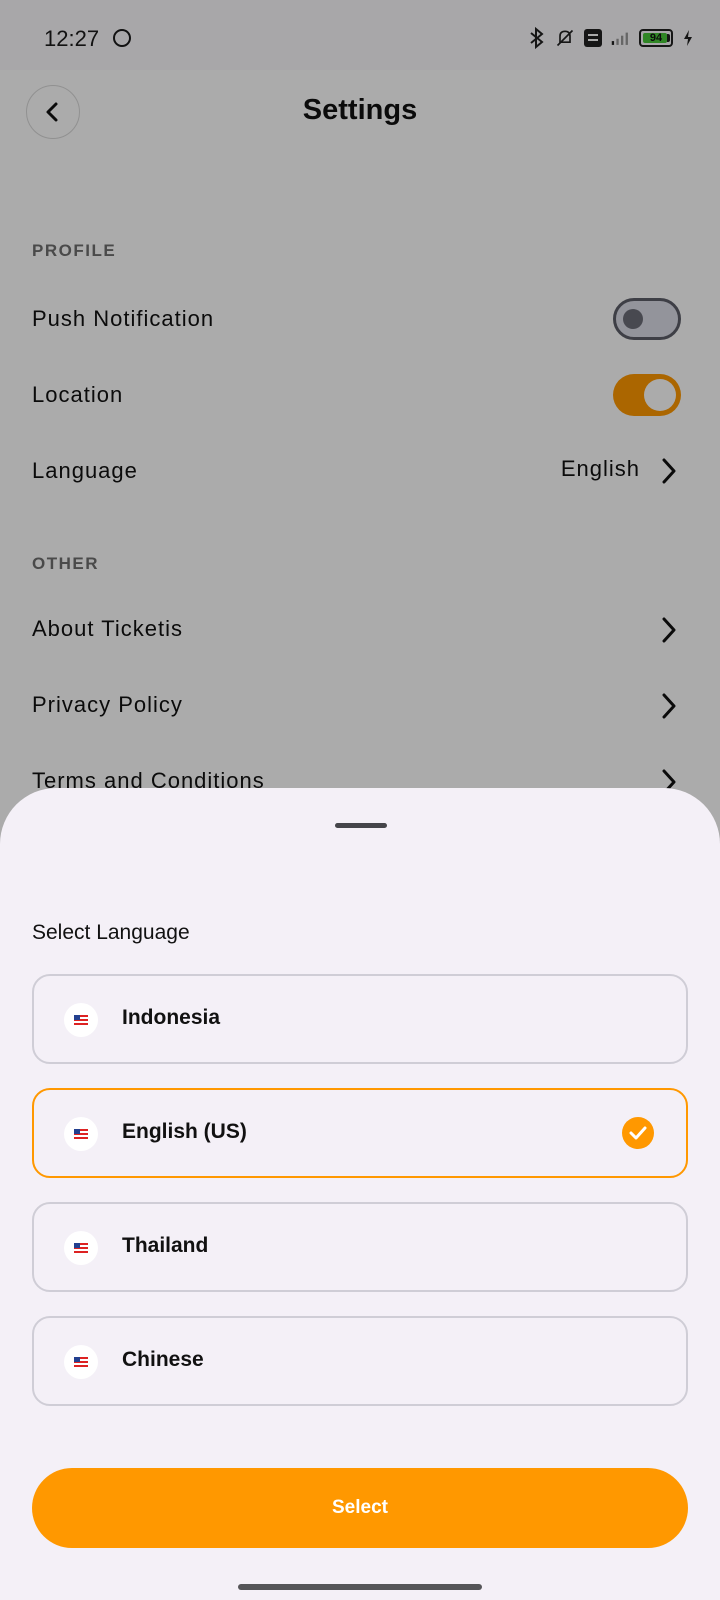 This screenshot has height=1600, width=720. What do you see at coordinates (361, 825) in the screenshot?
I see `drag-handle` at bounding box center [361, 825].